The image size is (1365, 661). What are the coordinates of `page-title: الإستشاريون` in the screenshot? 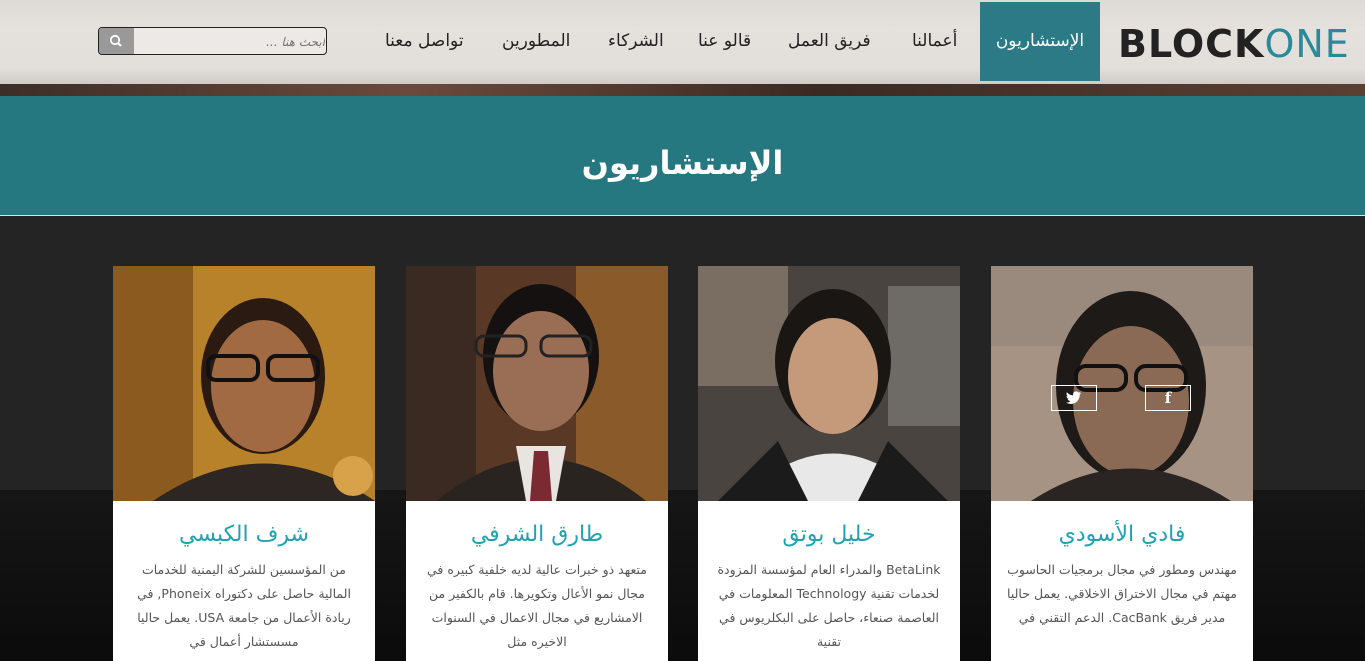 It's located at (682, 163).